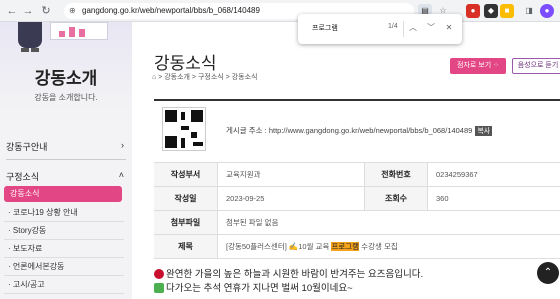  Describe the element at coordinates (186, 174) in the screenshot. I see `author-header: 작성부서` at that location.